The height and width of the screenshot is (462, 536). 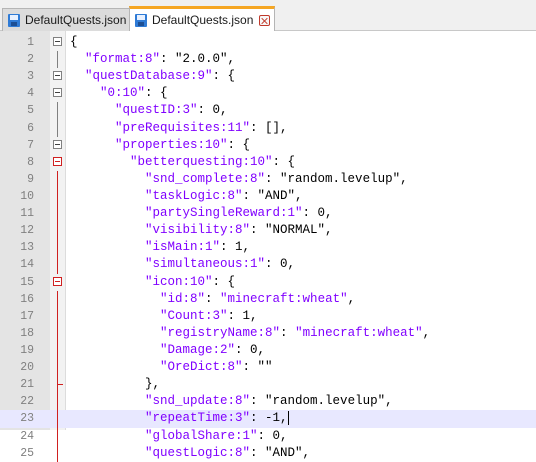 What do you see at coordinates (268, 282) in the screenshot?
I see `code-line: 15 "icon:10": {` at bounding box center [268, 282].